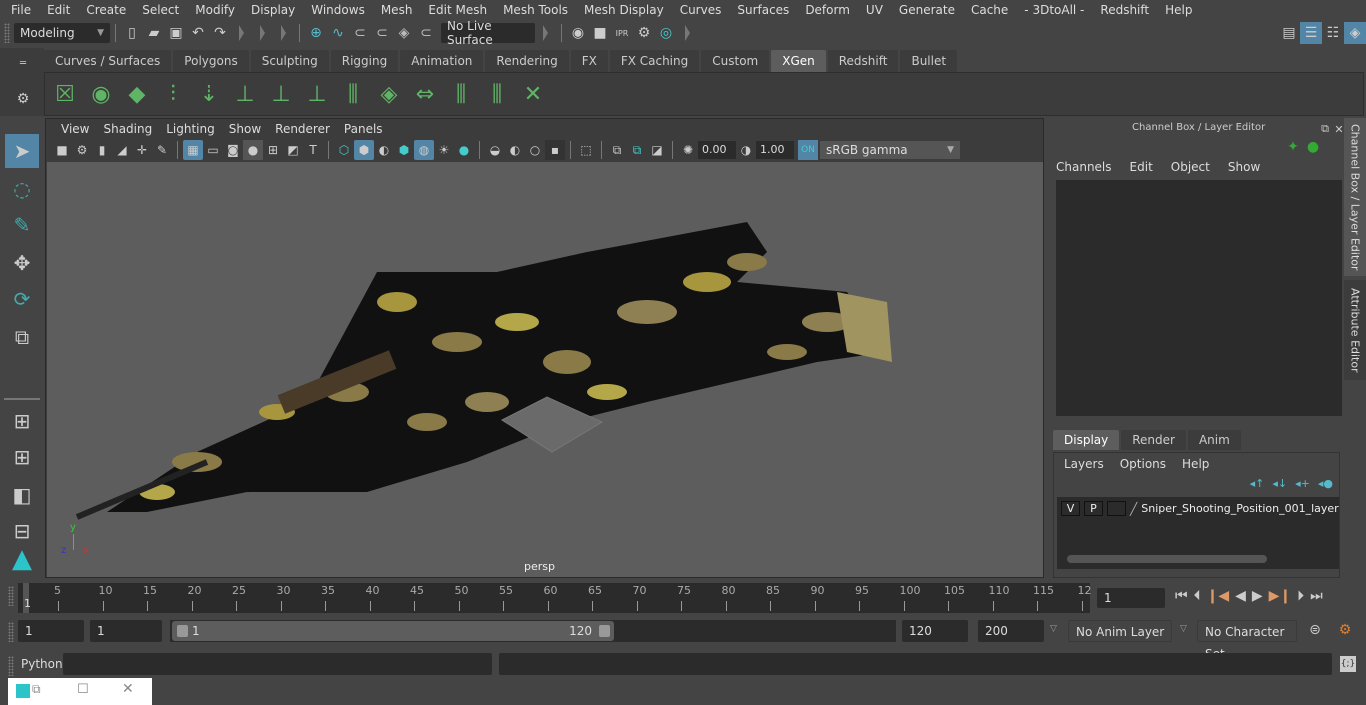 The image size is (1366, 705). What do you see at coordinates (425, 94) in the screenshot?
I see `flip-guides-icon: ⇔` at bounding box center [425, 94].